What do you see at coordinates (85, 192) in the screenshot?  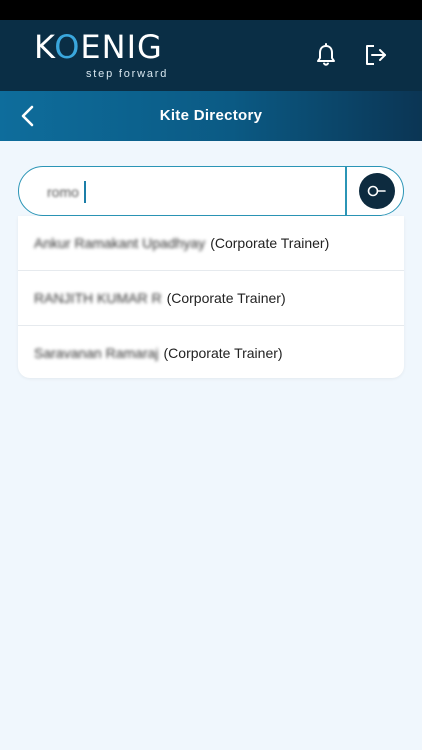 I see `text-caret` at bounding box center [85, 192].